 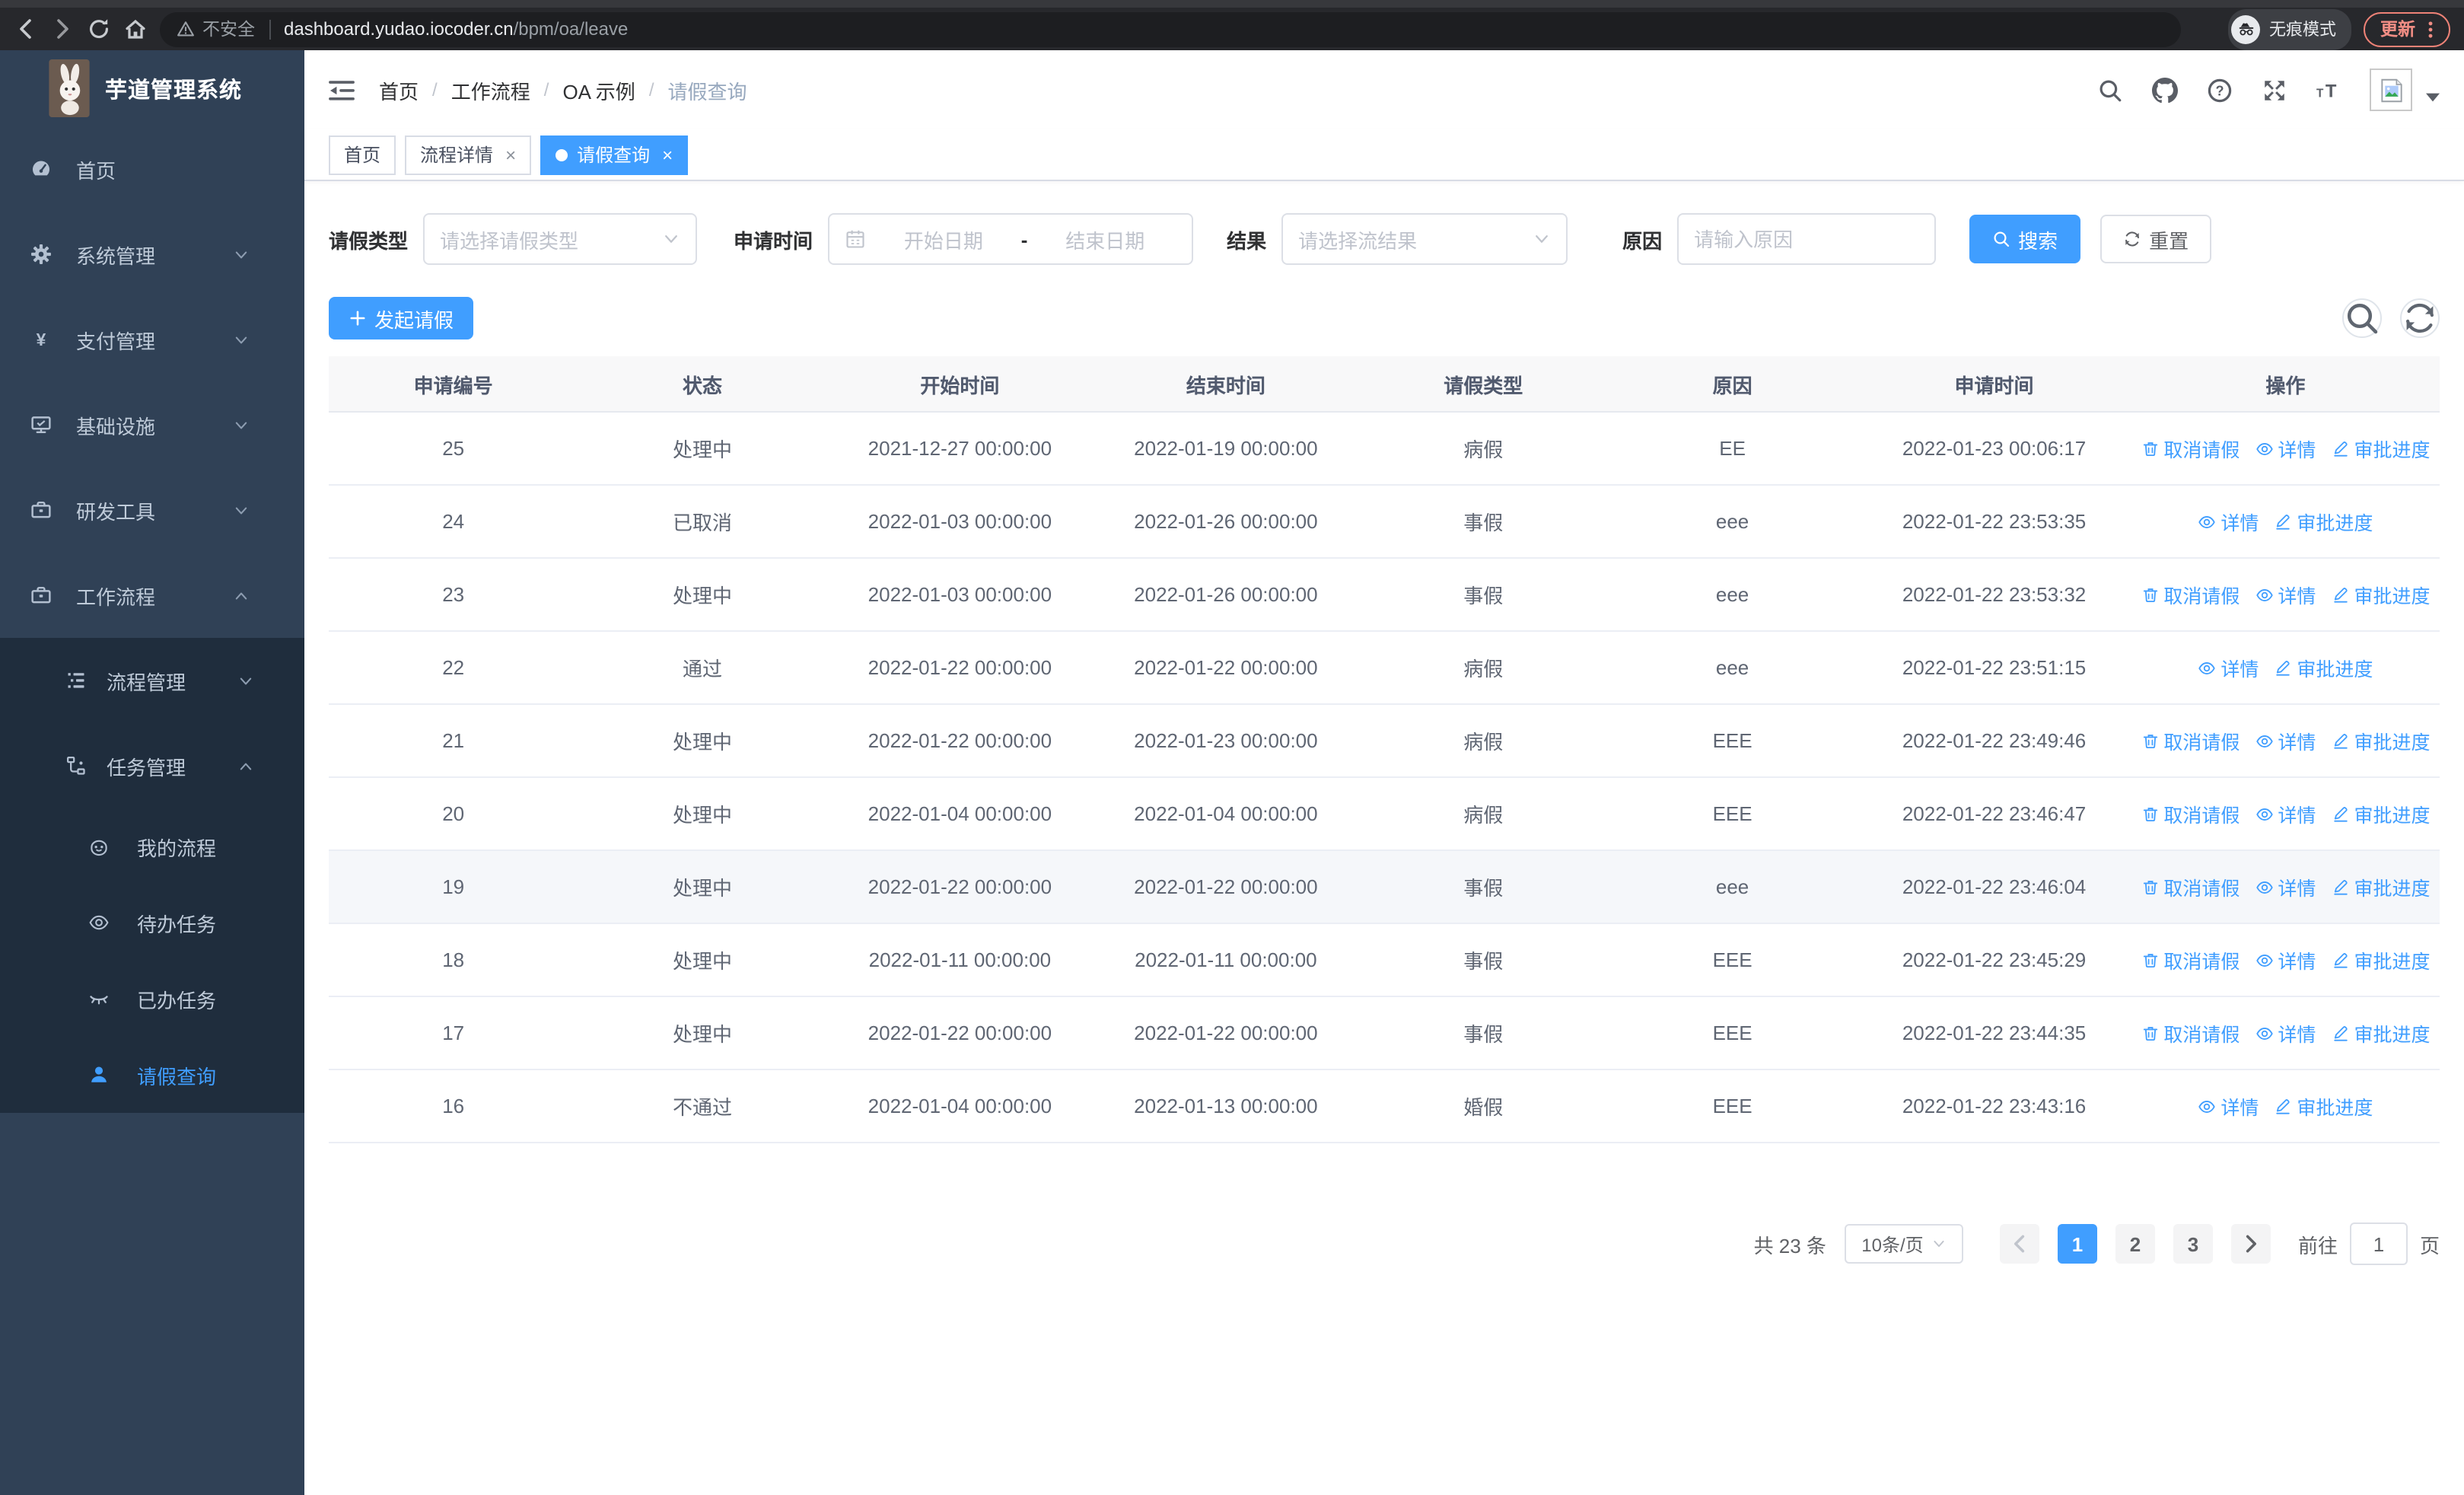 What do you see at coordinates (135, 29) in the screenshot?
I see `home-icon` at bounding box center [135, 29].